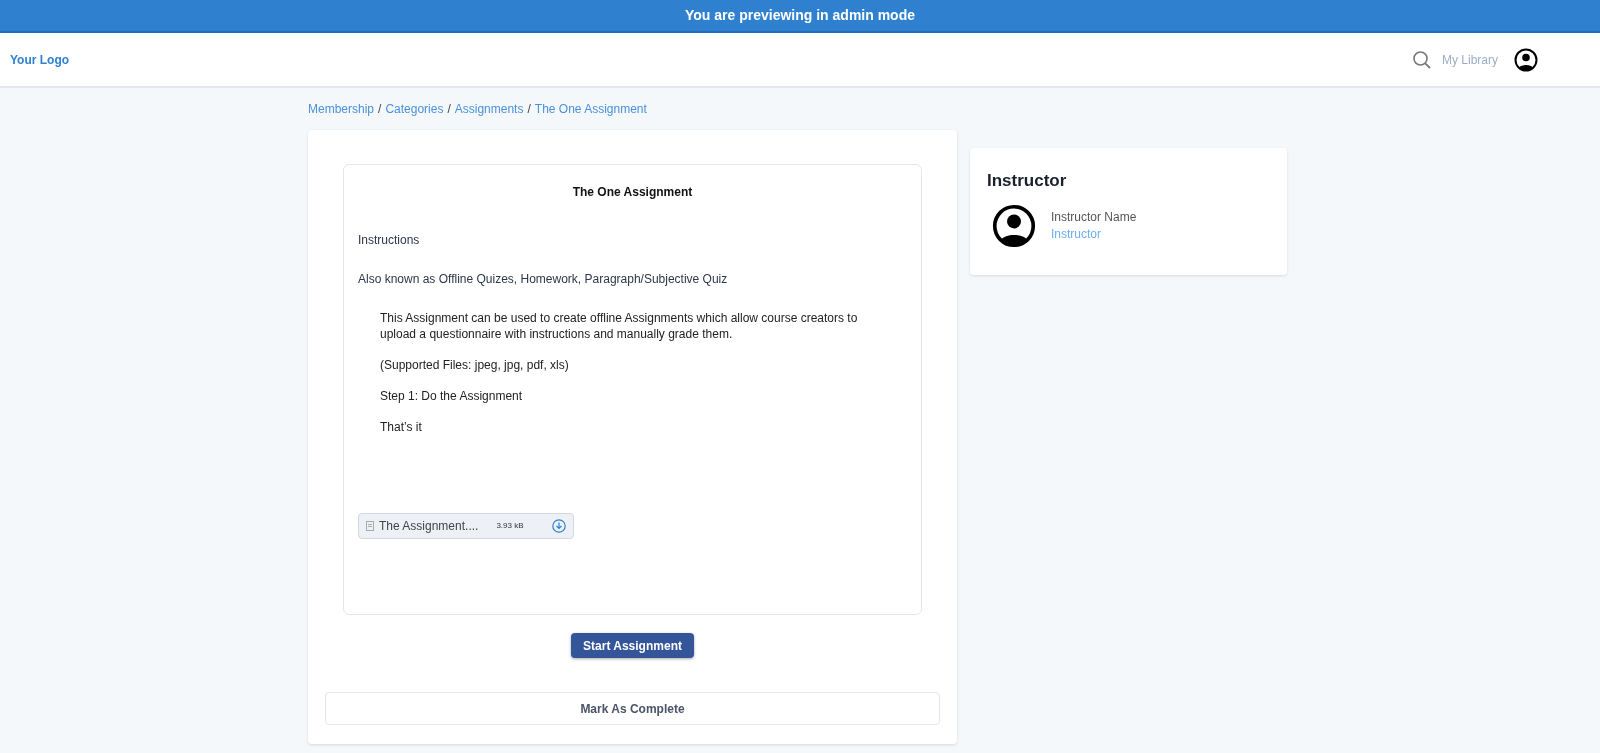  What do you see at coordinates (341, 109) in the screenshot?
I see `breadcrumb-link: Membership` at bounding box center [341, 109].